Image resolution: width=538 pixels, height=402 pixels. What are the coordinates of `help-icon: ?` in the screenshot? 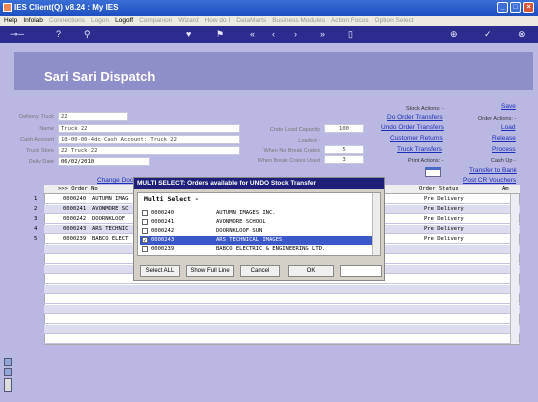 It's located at (58, 34).